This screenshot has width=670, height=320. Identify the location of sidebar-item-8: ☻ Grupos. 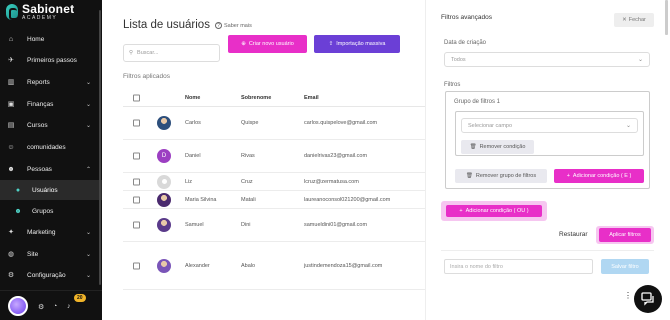
(51, 211).